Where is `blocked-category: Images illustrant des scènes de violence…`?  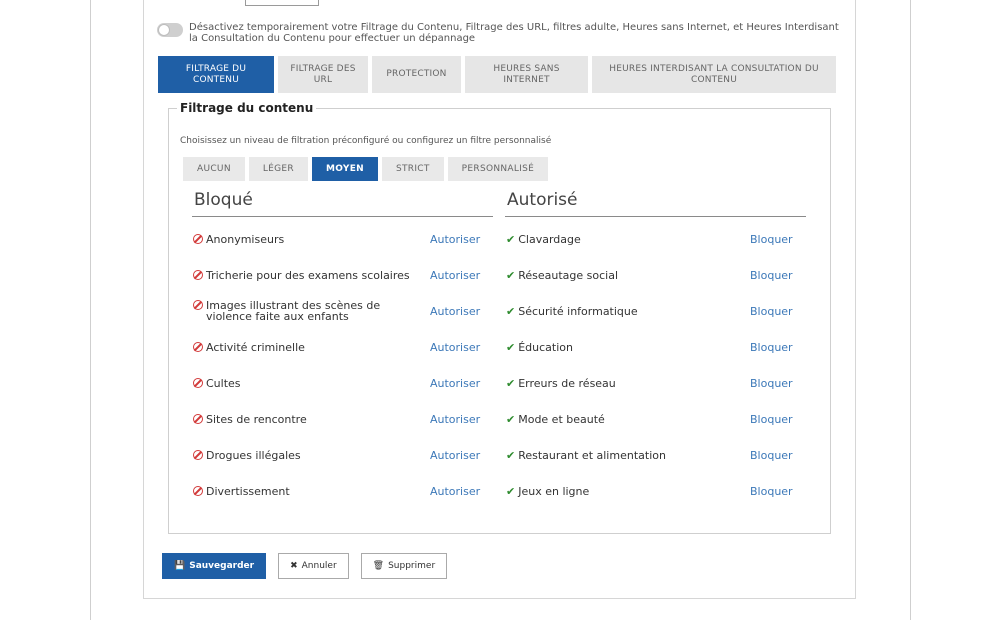 blocked-category: Images illustrant des scènes de violence… is located at coordinates (305, 311).